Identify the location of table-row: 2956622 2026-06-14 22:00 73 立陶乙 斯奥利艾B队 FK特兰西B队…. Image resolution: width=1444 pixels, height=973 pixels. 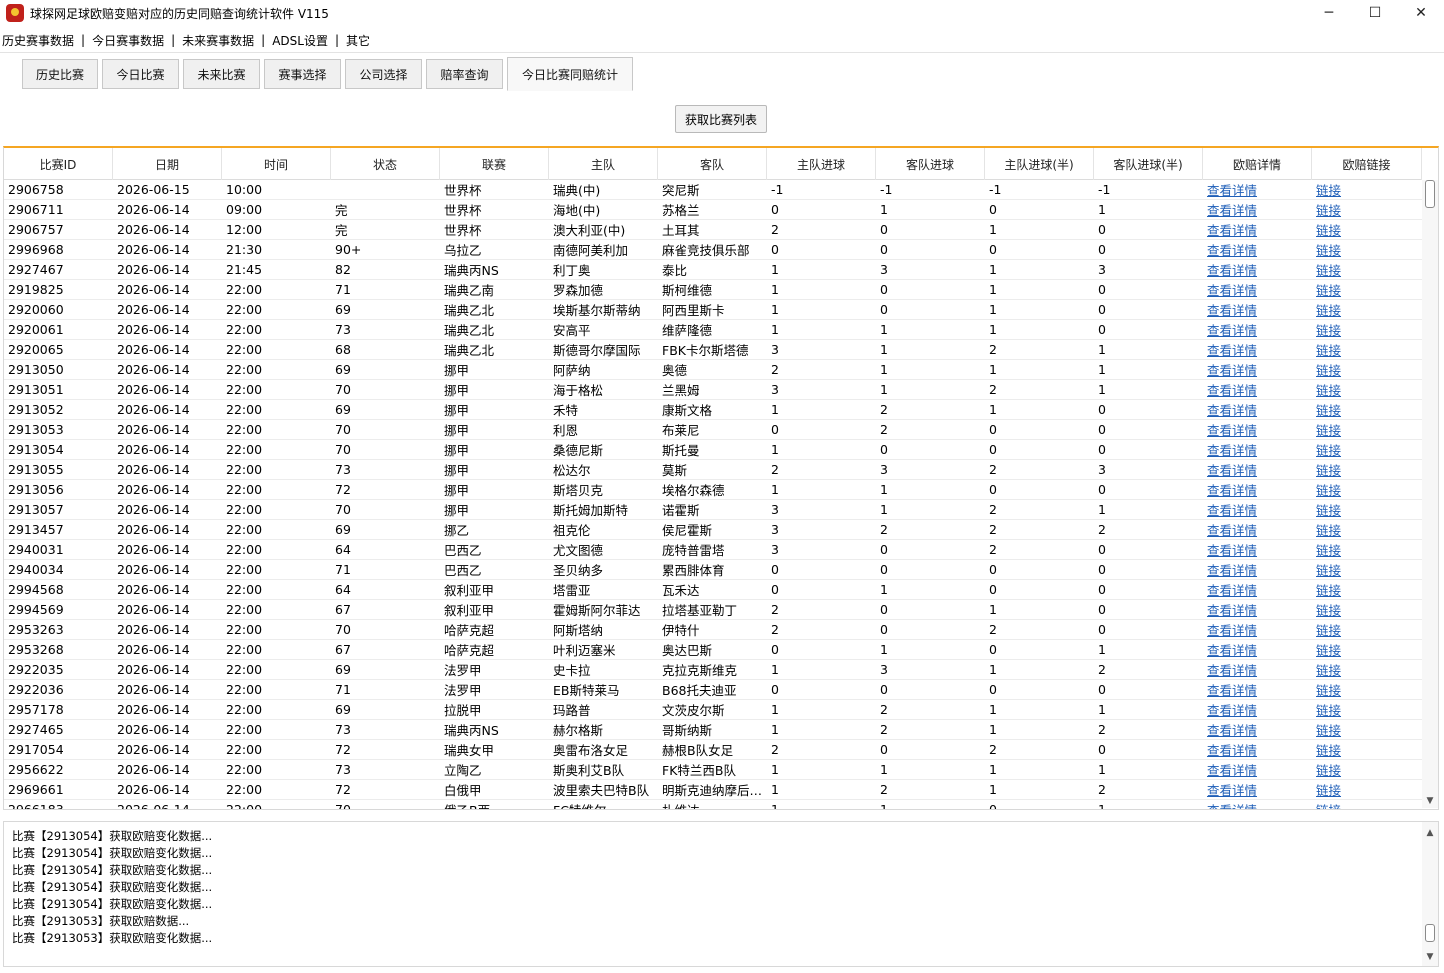
(713, 770).